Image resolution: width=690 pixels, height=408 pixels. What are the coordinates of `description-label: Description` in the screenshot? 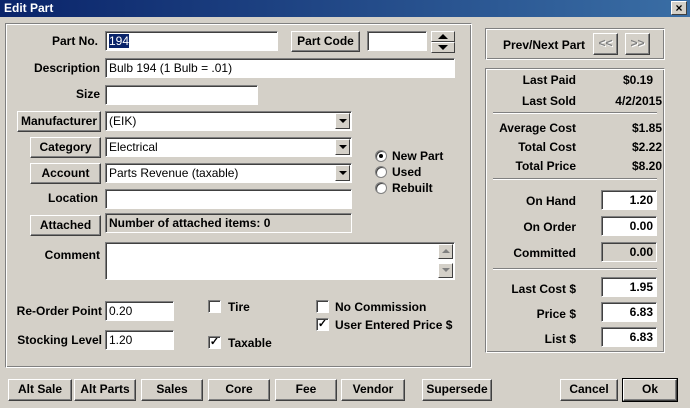 It's located at (66, 68).